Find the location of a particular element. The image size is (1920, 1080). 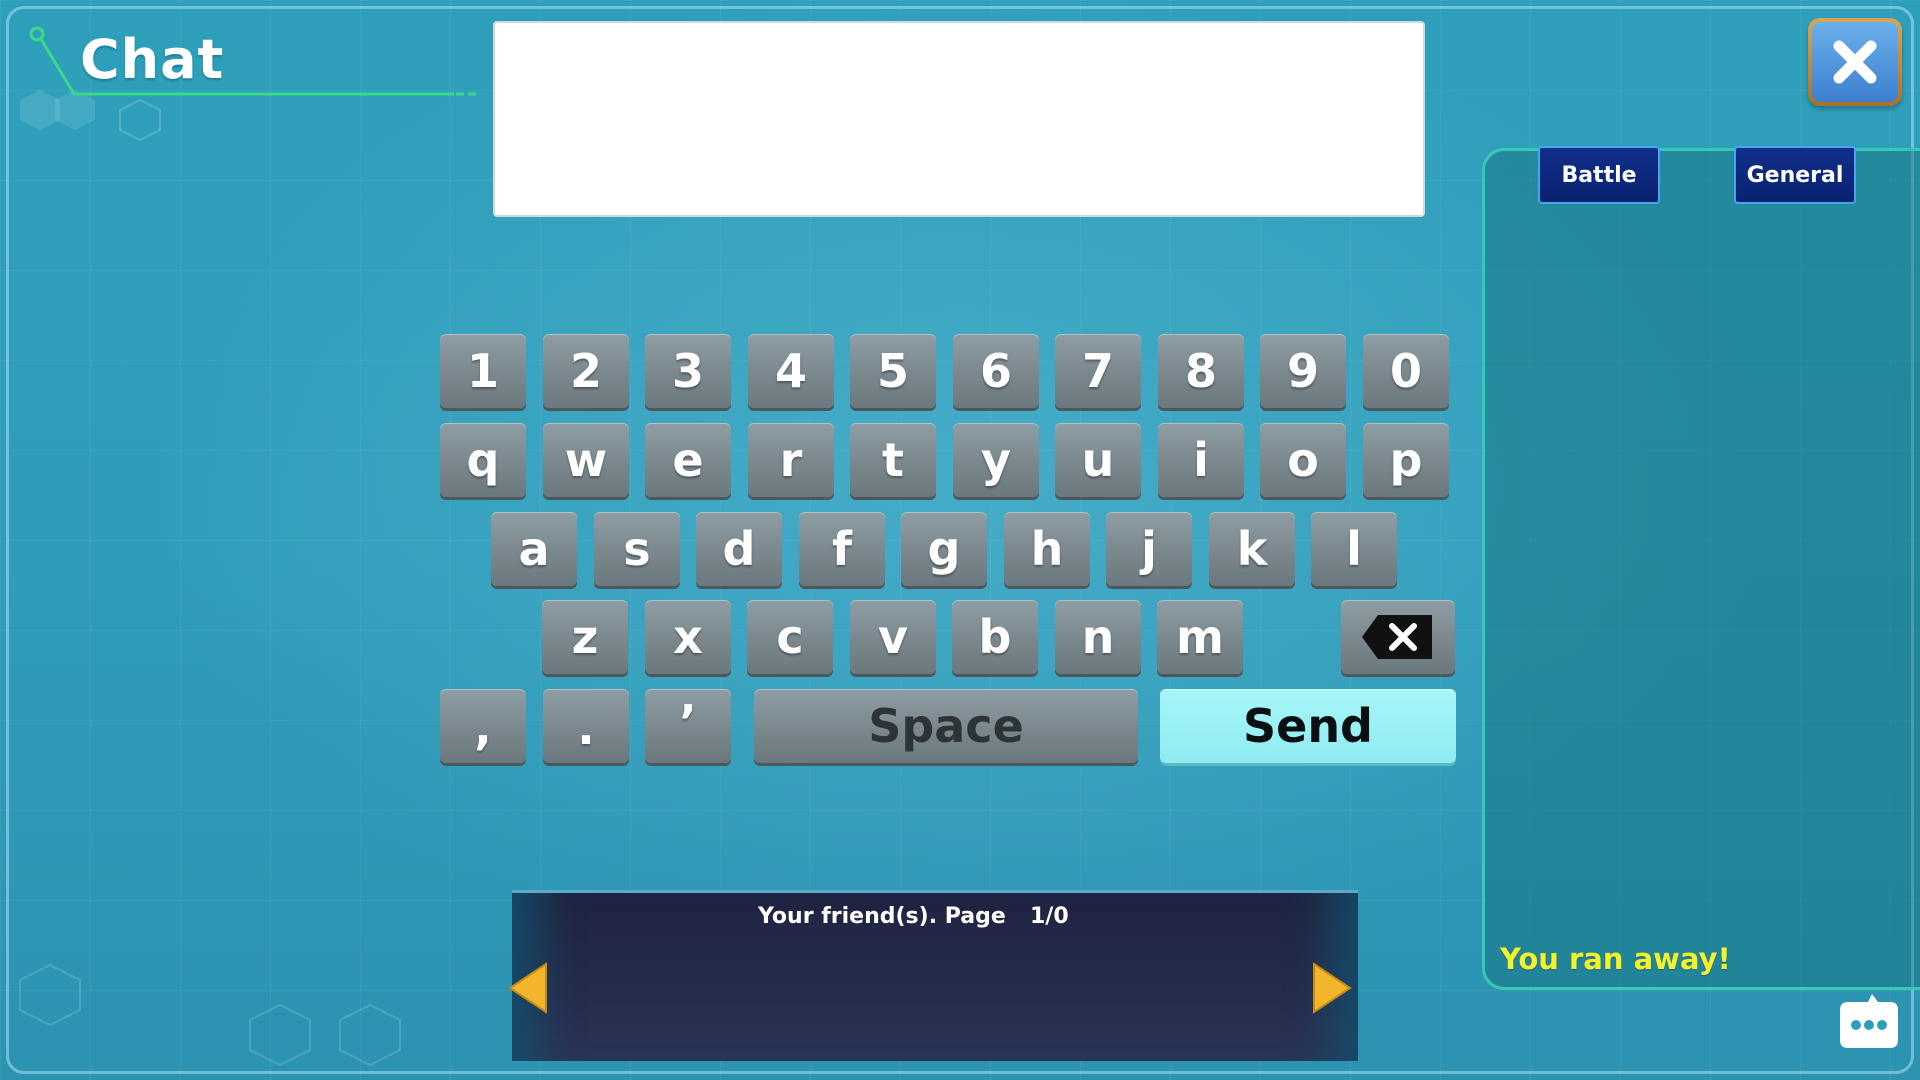

key-n: n is located at coordinates (1098, 637).